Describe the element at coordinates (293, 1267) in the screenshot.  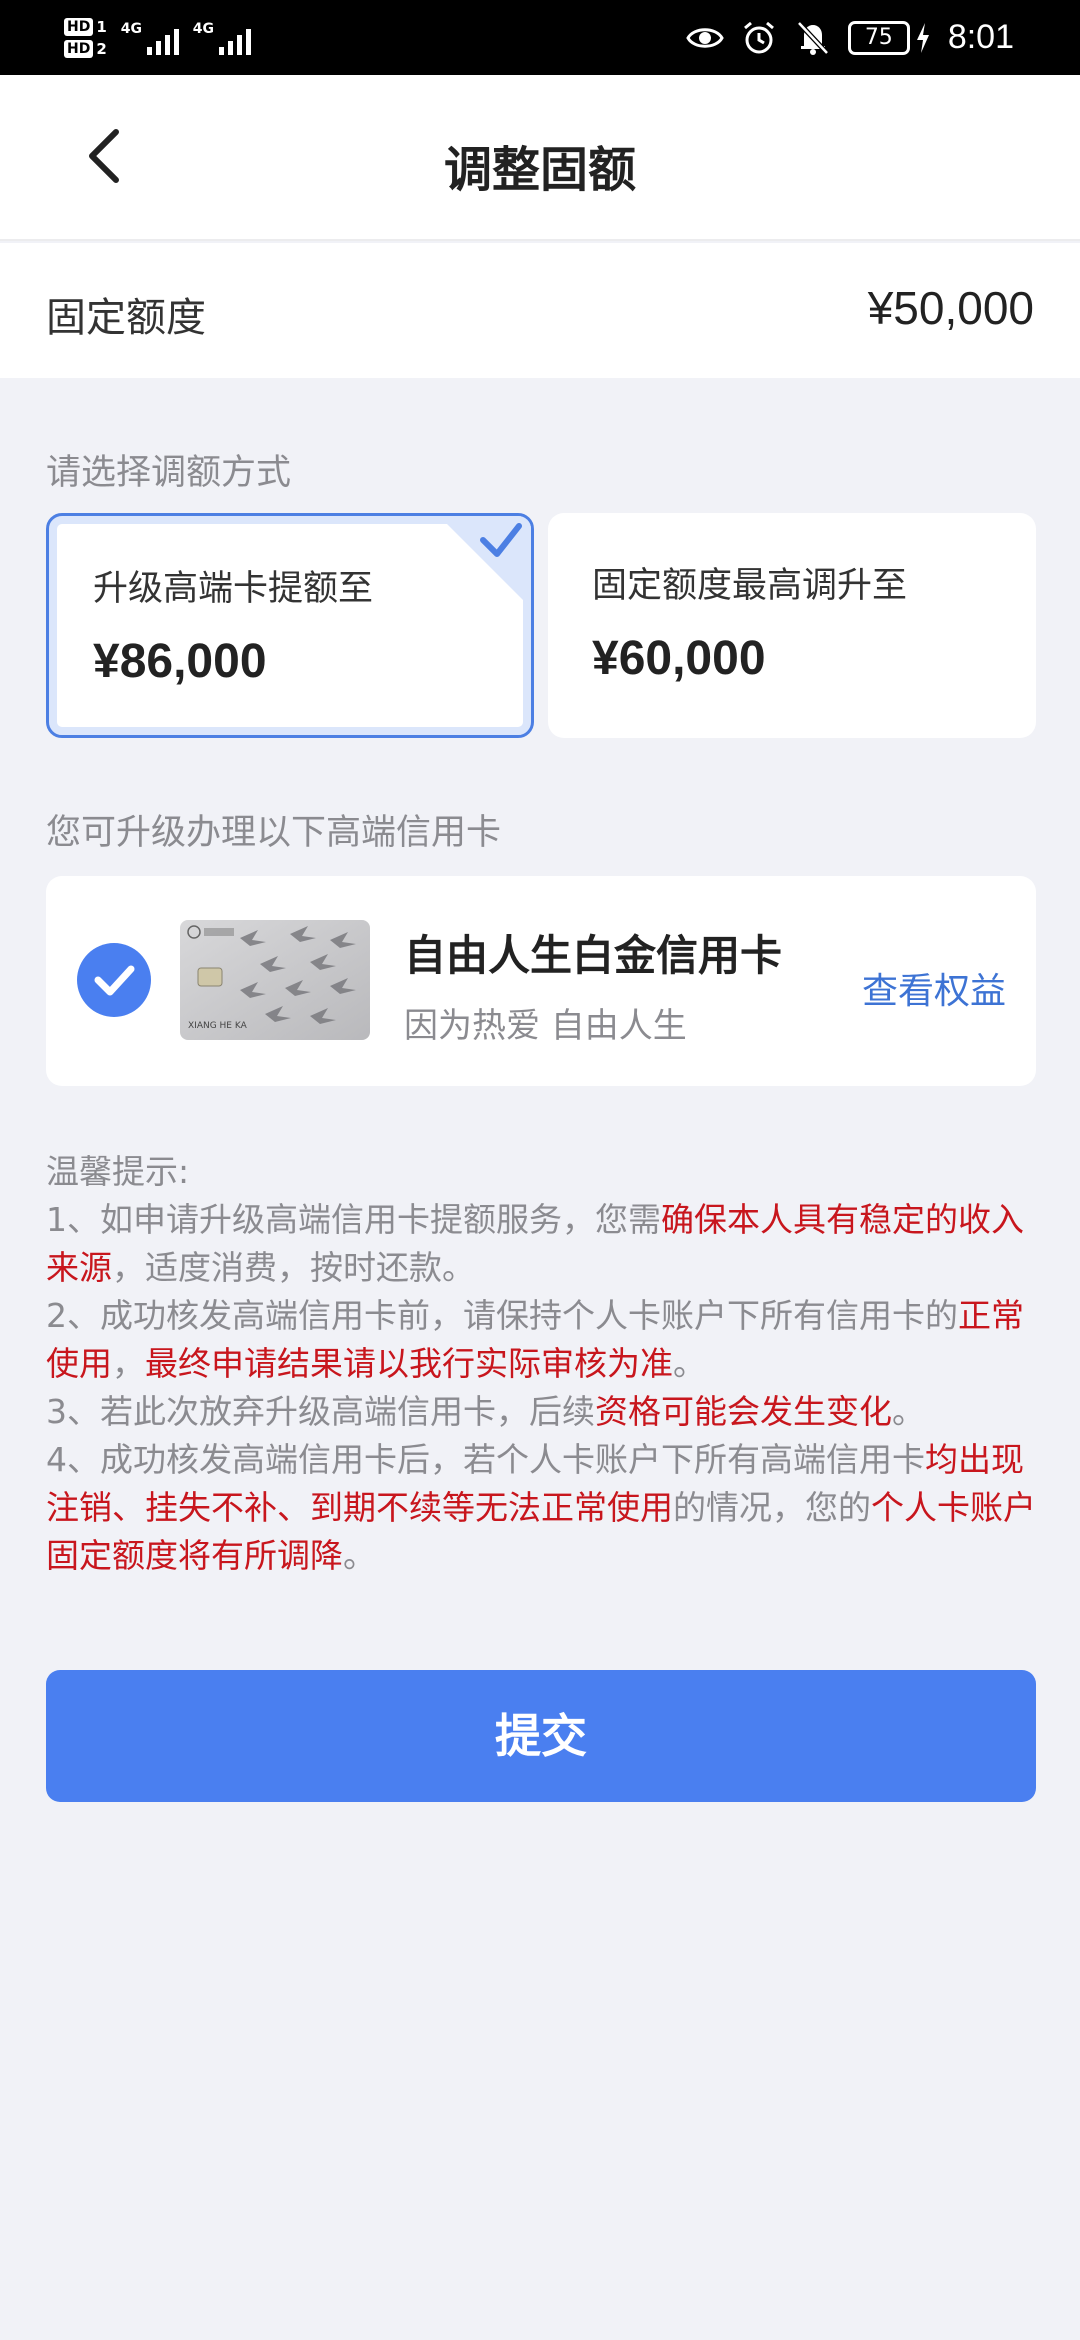
I see `tip-text: ，适度消费，按时还款。` at that location.